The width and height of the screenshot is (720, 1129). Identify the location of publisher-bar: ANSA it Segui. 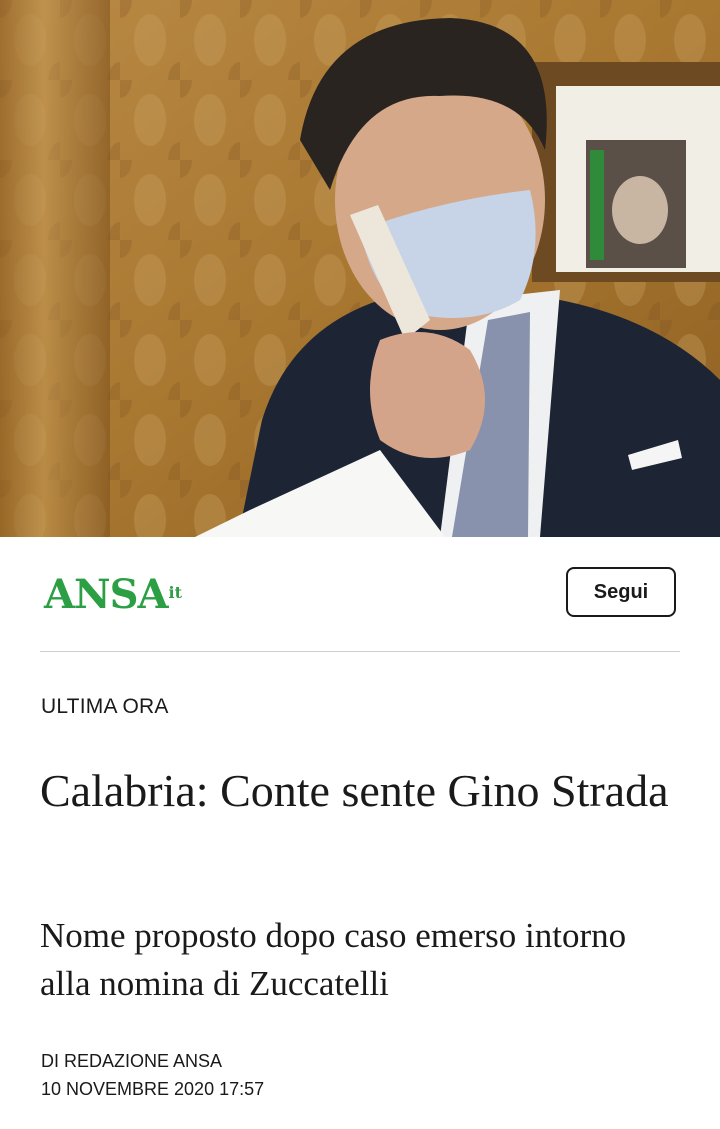
(360, 594).